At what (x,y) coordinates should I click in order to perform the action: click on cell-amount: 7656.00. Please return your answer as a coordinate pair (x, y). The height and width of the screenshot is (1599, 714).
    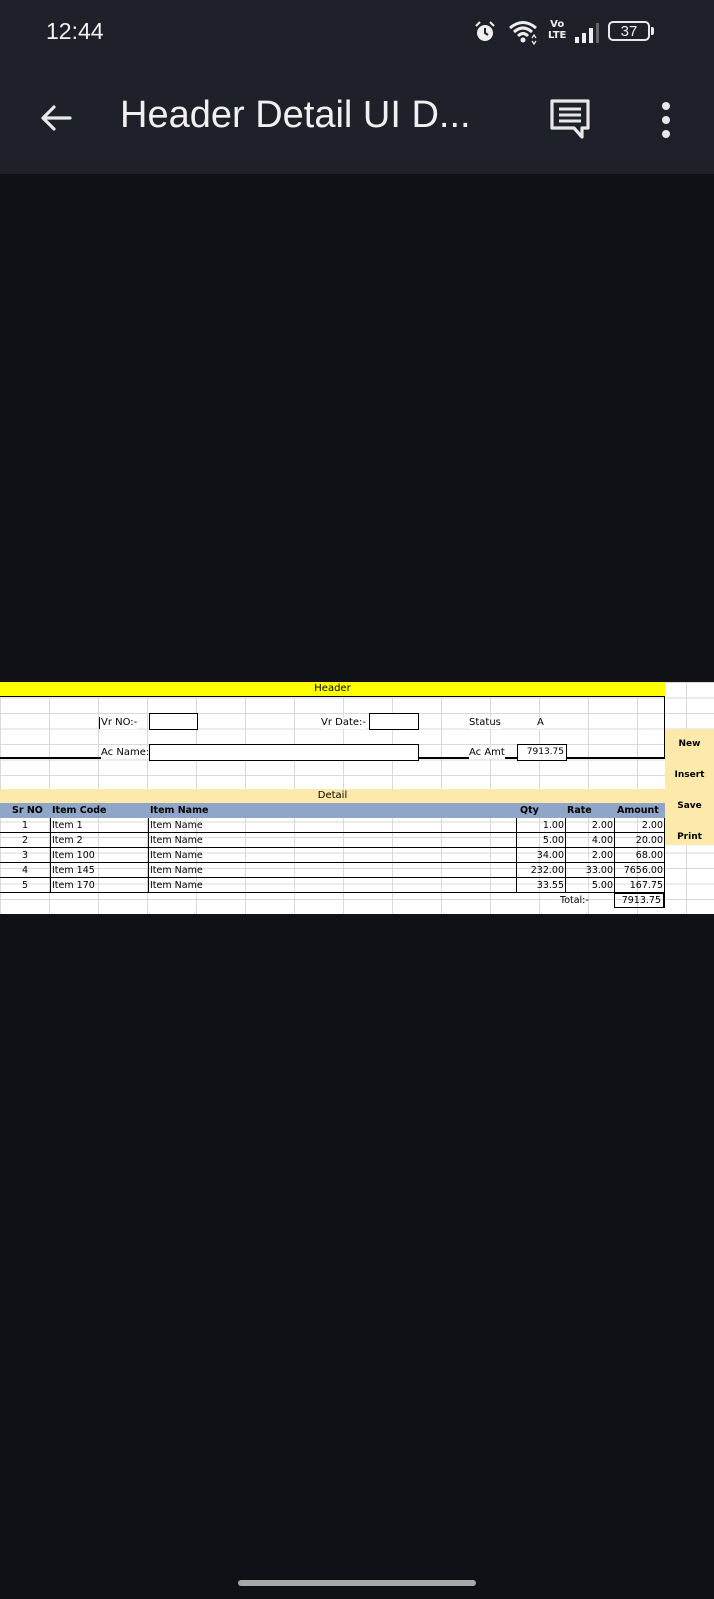
    Looking at the image, I should click on (643, 870).